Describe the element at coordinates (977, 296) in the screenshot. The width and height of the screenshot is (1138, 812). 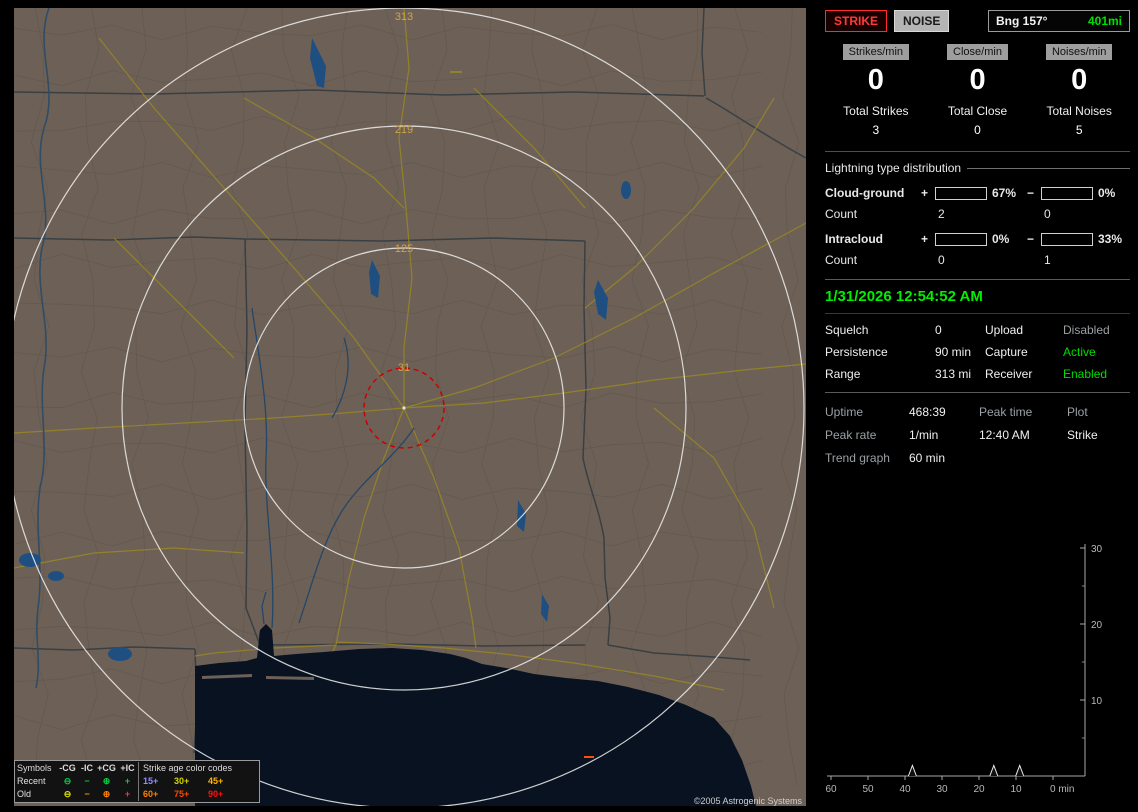
I see `datetime-display: 1/31/2026 12:54:52 AM` at that location.